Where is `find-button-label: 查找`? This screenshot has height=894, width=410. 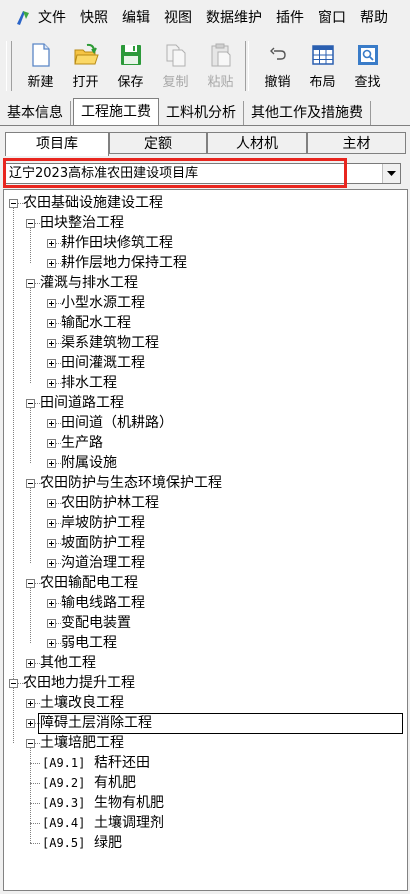
find-button-label: 查找 is located at coordinates (367, 82).